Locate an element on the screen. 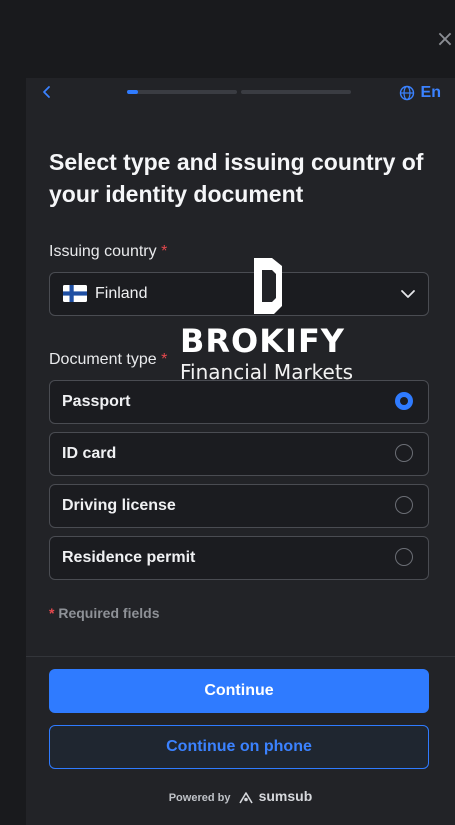  issuing-country-label: Issuing country * is located at coordinates (108, 252).